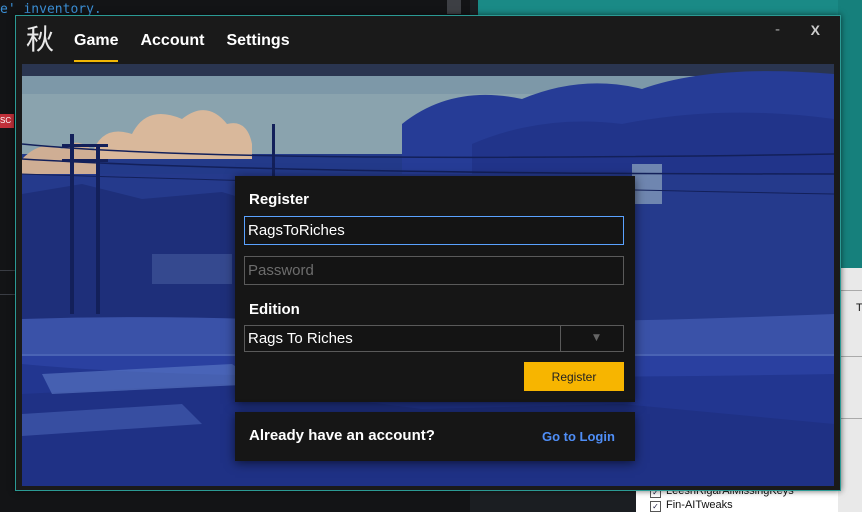 The width and height of the screenshot is (862, 512). I want to click on already-have-account-text: Already have an account?, so click(342, 435).